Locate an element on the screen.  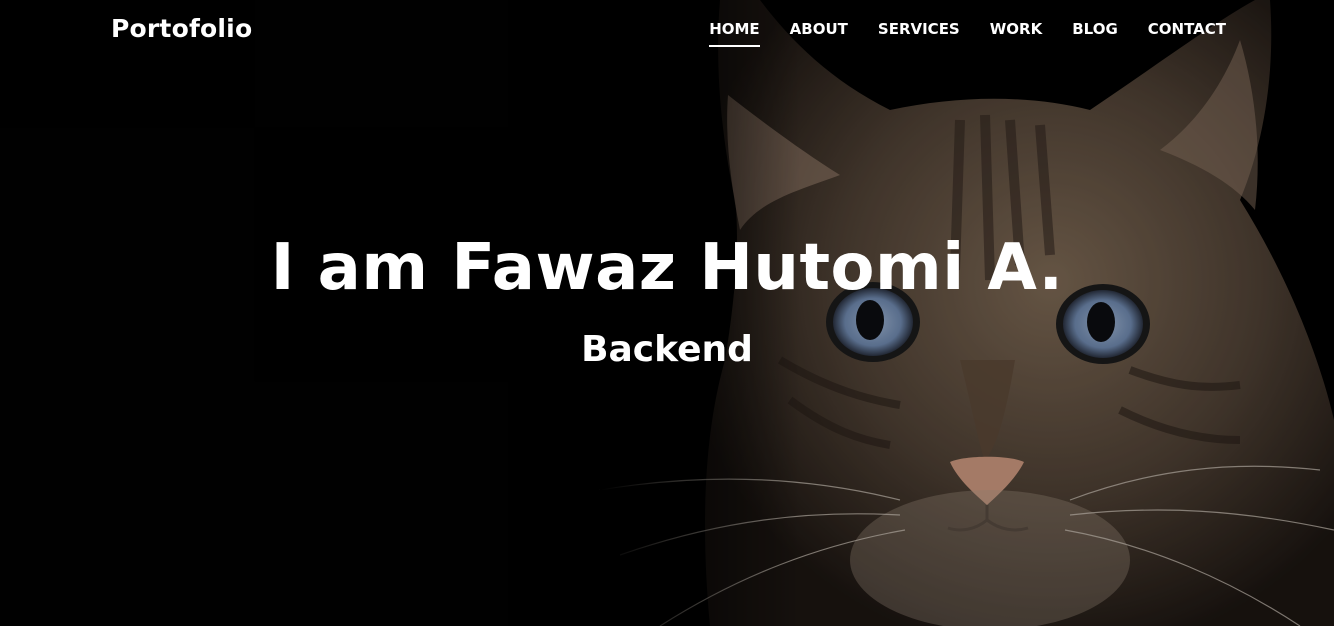
nav-link-home: HOME is located at coordinates (734, 33).